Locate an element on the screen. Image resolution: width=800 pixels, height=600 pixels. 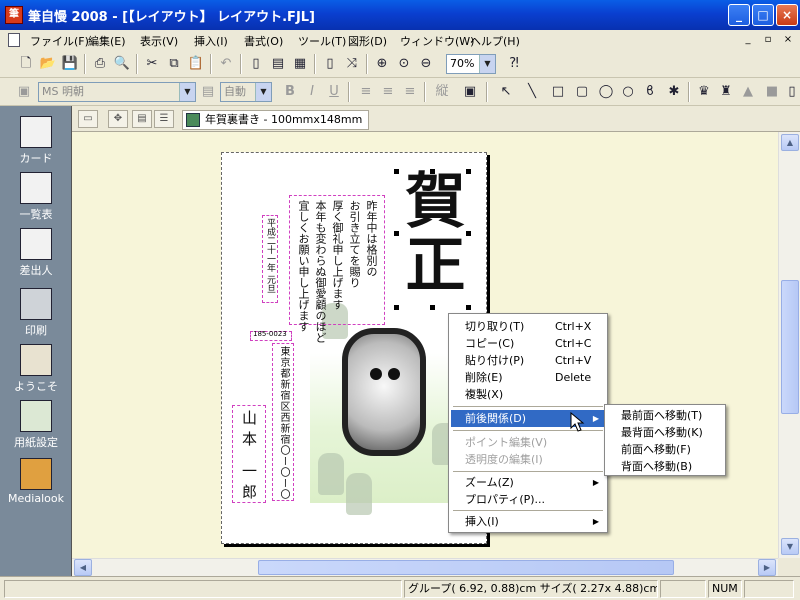
shade-icon: ▲ is located at coordinates (748, 92).